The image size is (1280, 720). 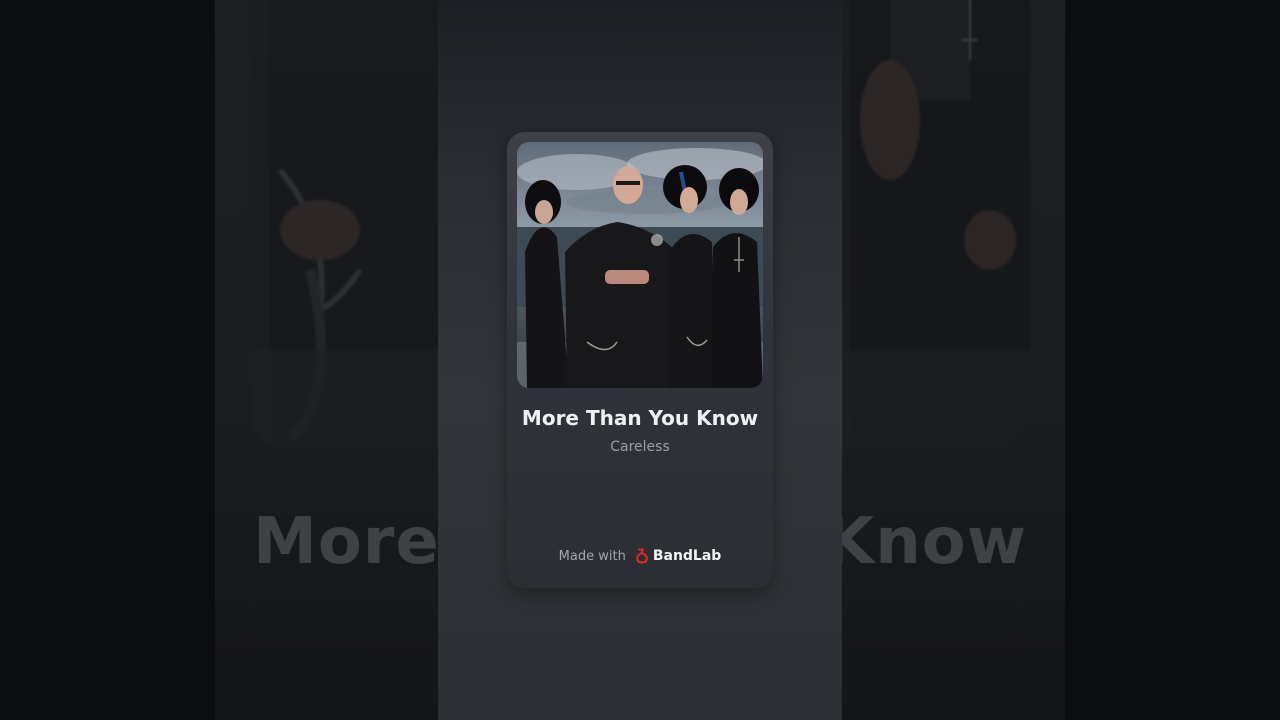 I want to click on bandlab-logo-icon, so click(x=642, y=556).